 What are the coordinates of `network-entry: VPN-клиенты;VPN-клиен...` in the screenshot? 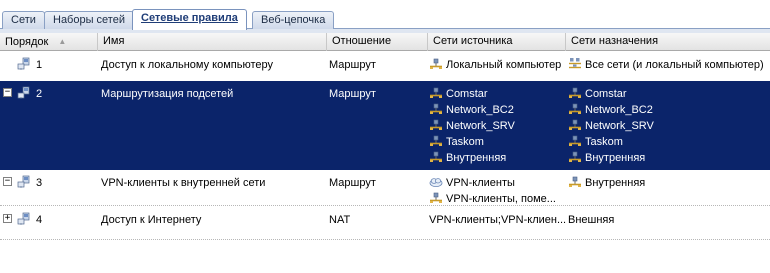 It's located at (497, 220).